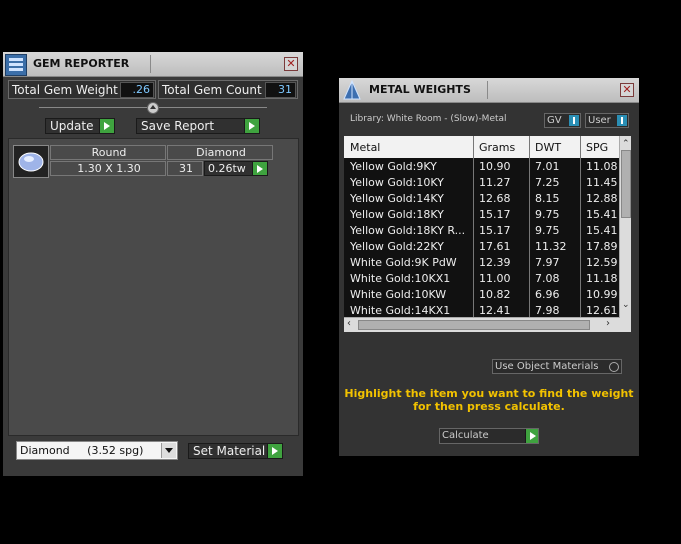 This screenshot has width=681, height=544. What do you see at coordinates (602, 198) in the screenshot?
I see `metal-spg: 12.88` at bounding box center [602, 198].